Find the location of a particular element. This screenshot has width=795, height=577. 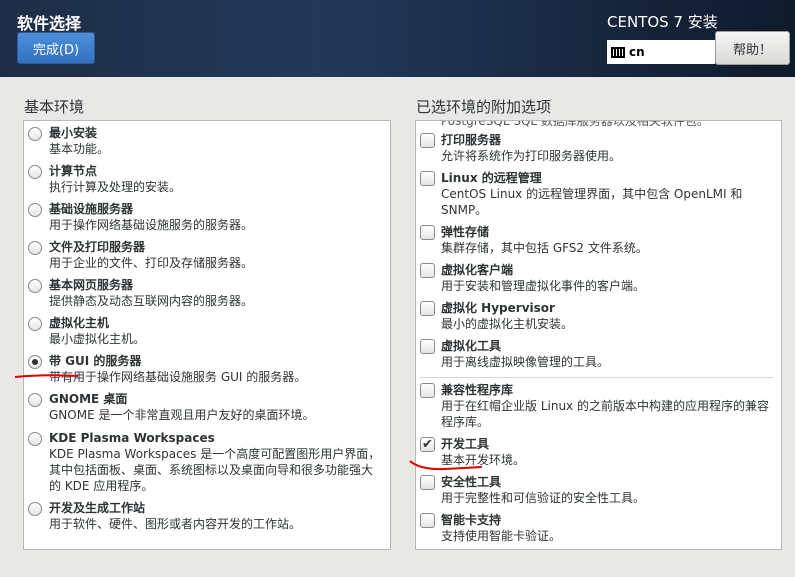

addon-option: 打印服务器允许将系统作为打印服务器使用。 is located at coordinates (598, 148).